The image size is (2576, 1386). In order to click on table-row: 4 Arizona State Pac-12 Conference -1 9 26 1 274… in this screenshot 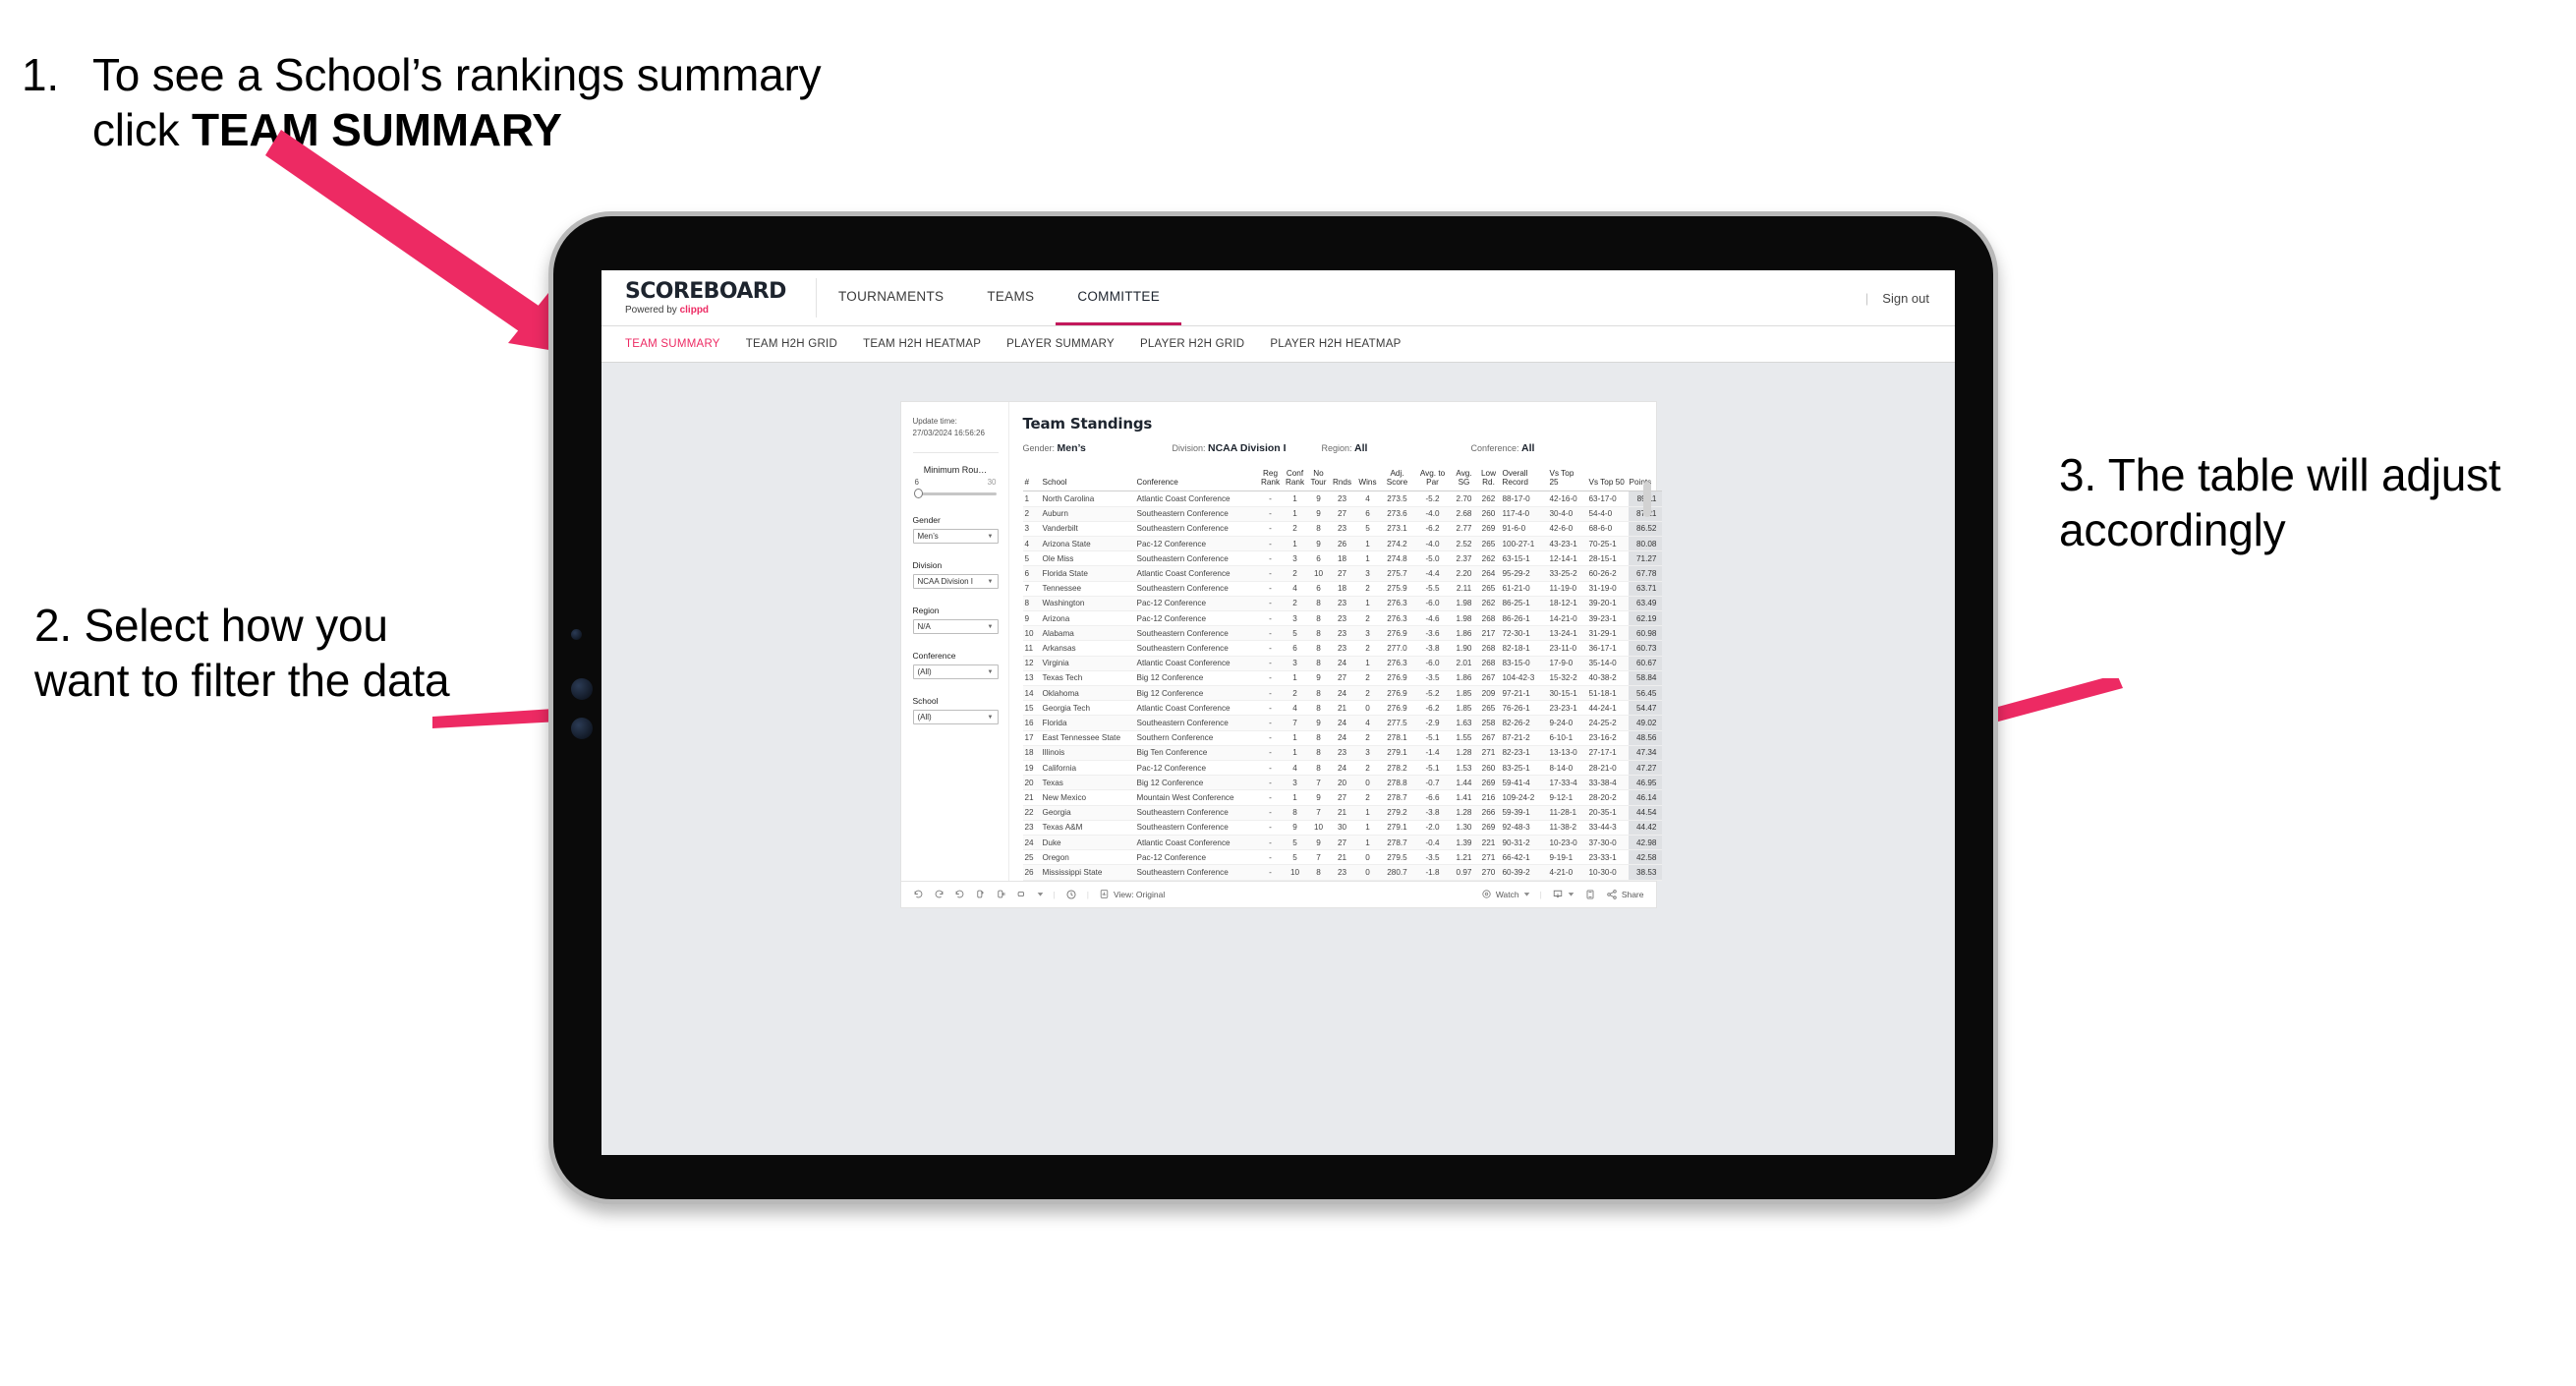, I will do `click(1342, 544)`.